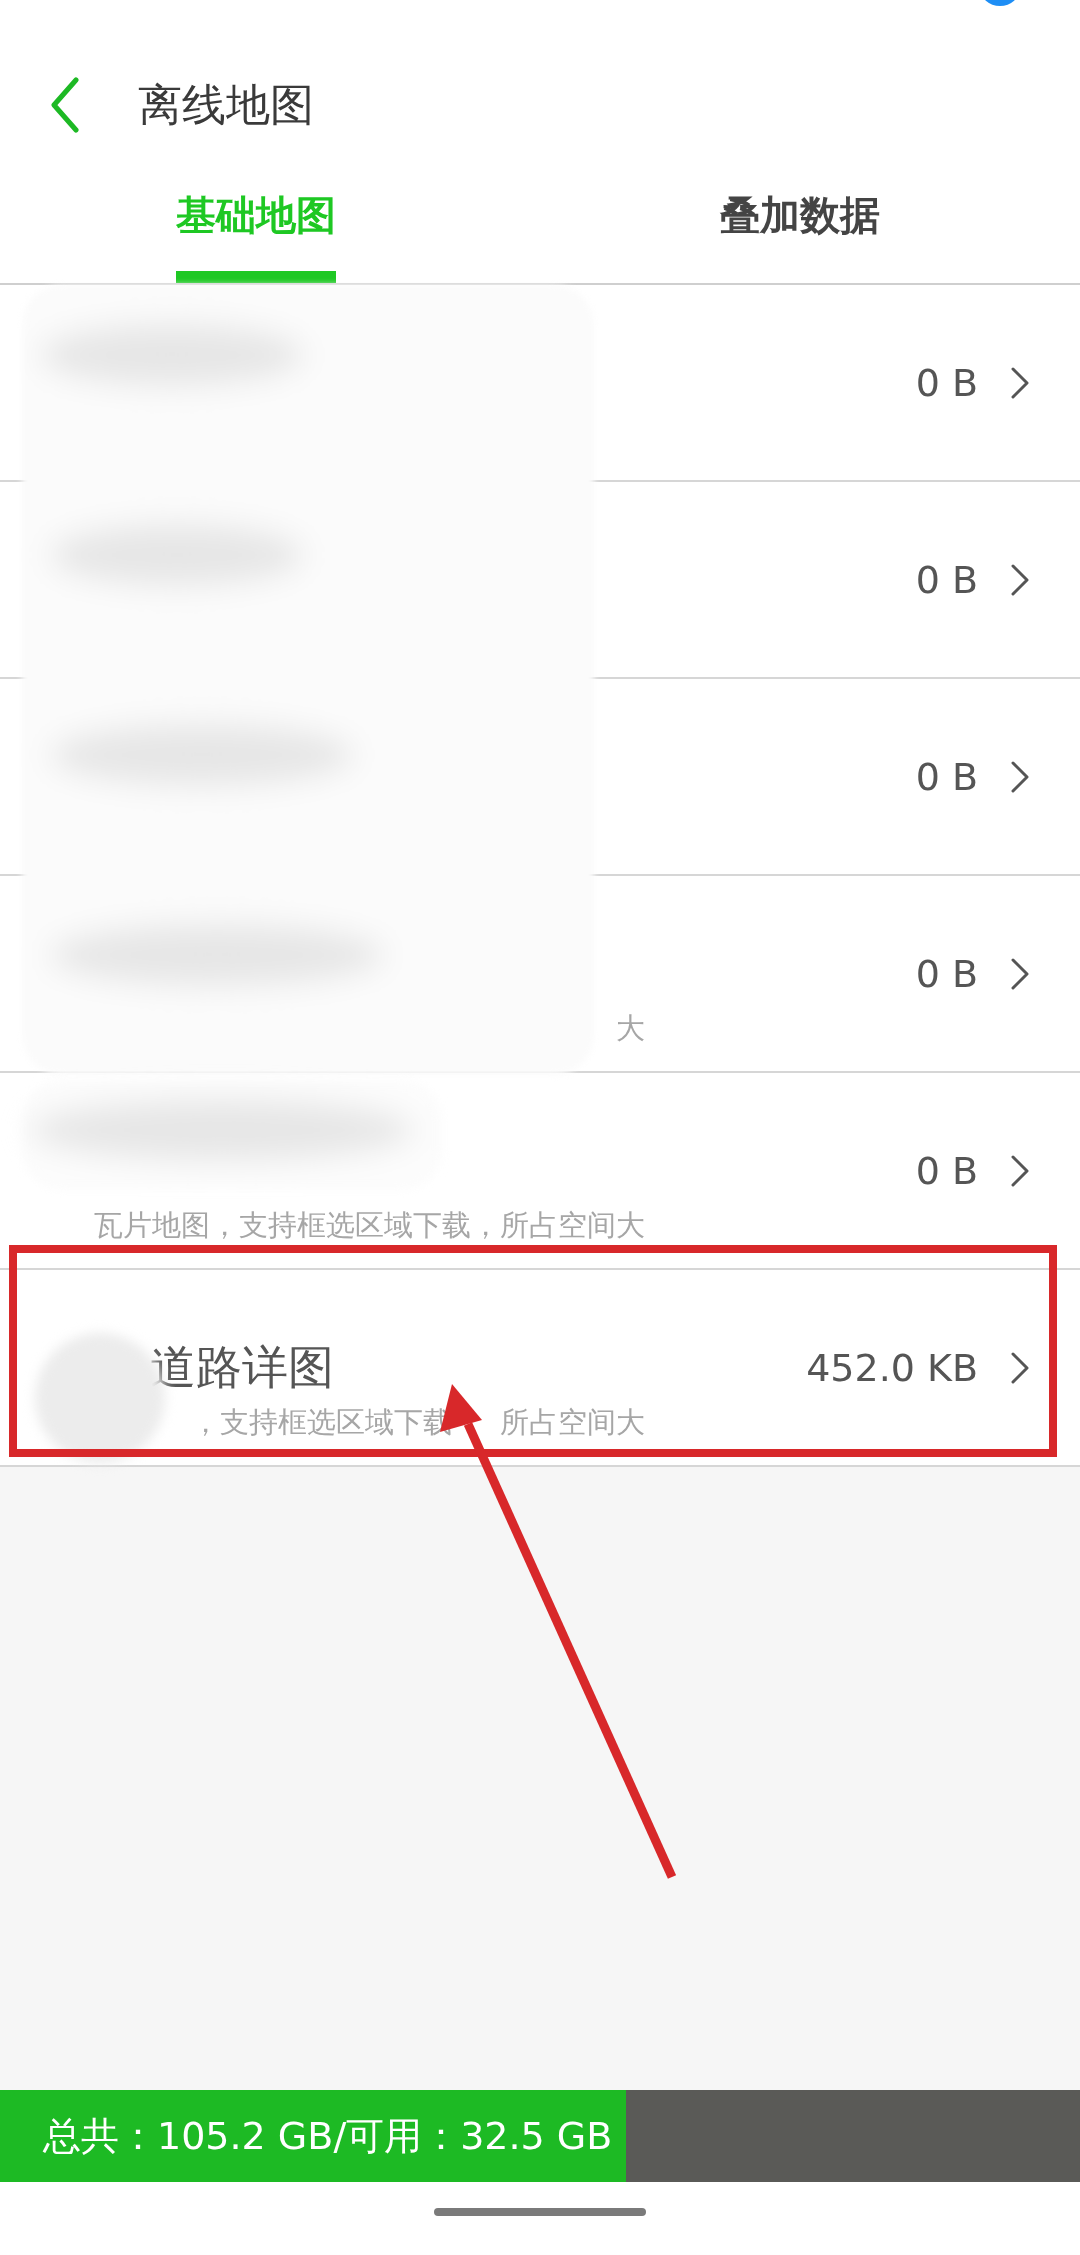 The image size is (1080, 2255). I want to click on storage-text: 总共：105.2 GB/可用：32.5 GB, so click(327, 2136).